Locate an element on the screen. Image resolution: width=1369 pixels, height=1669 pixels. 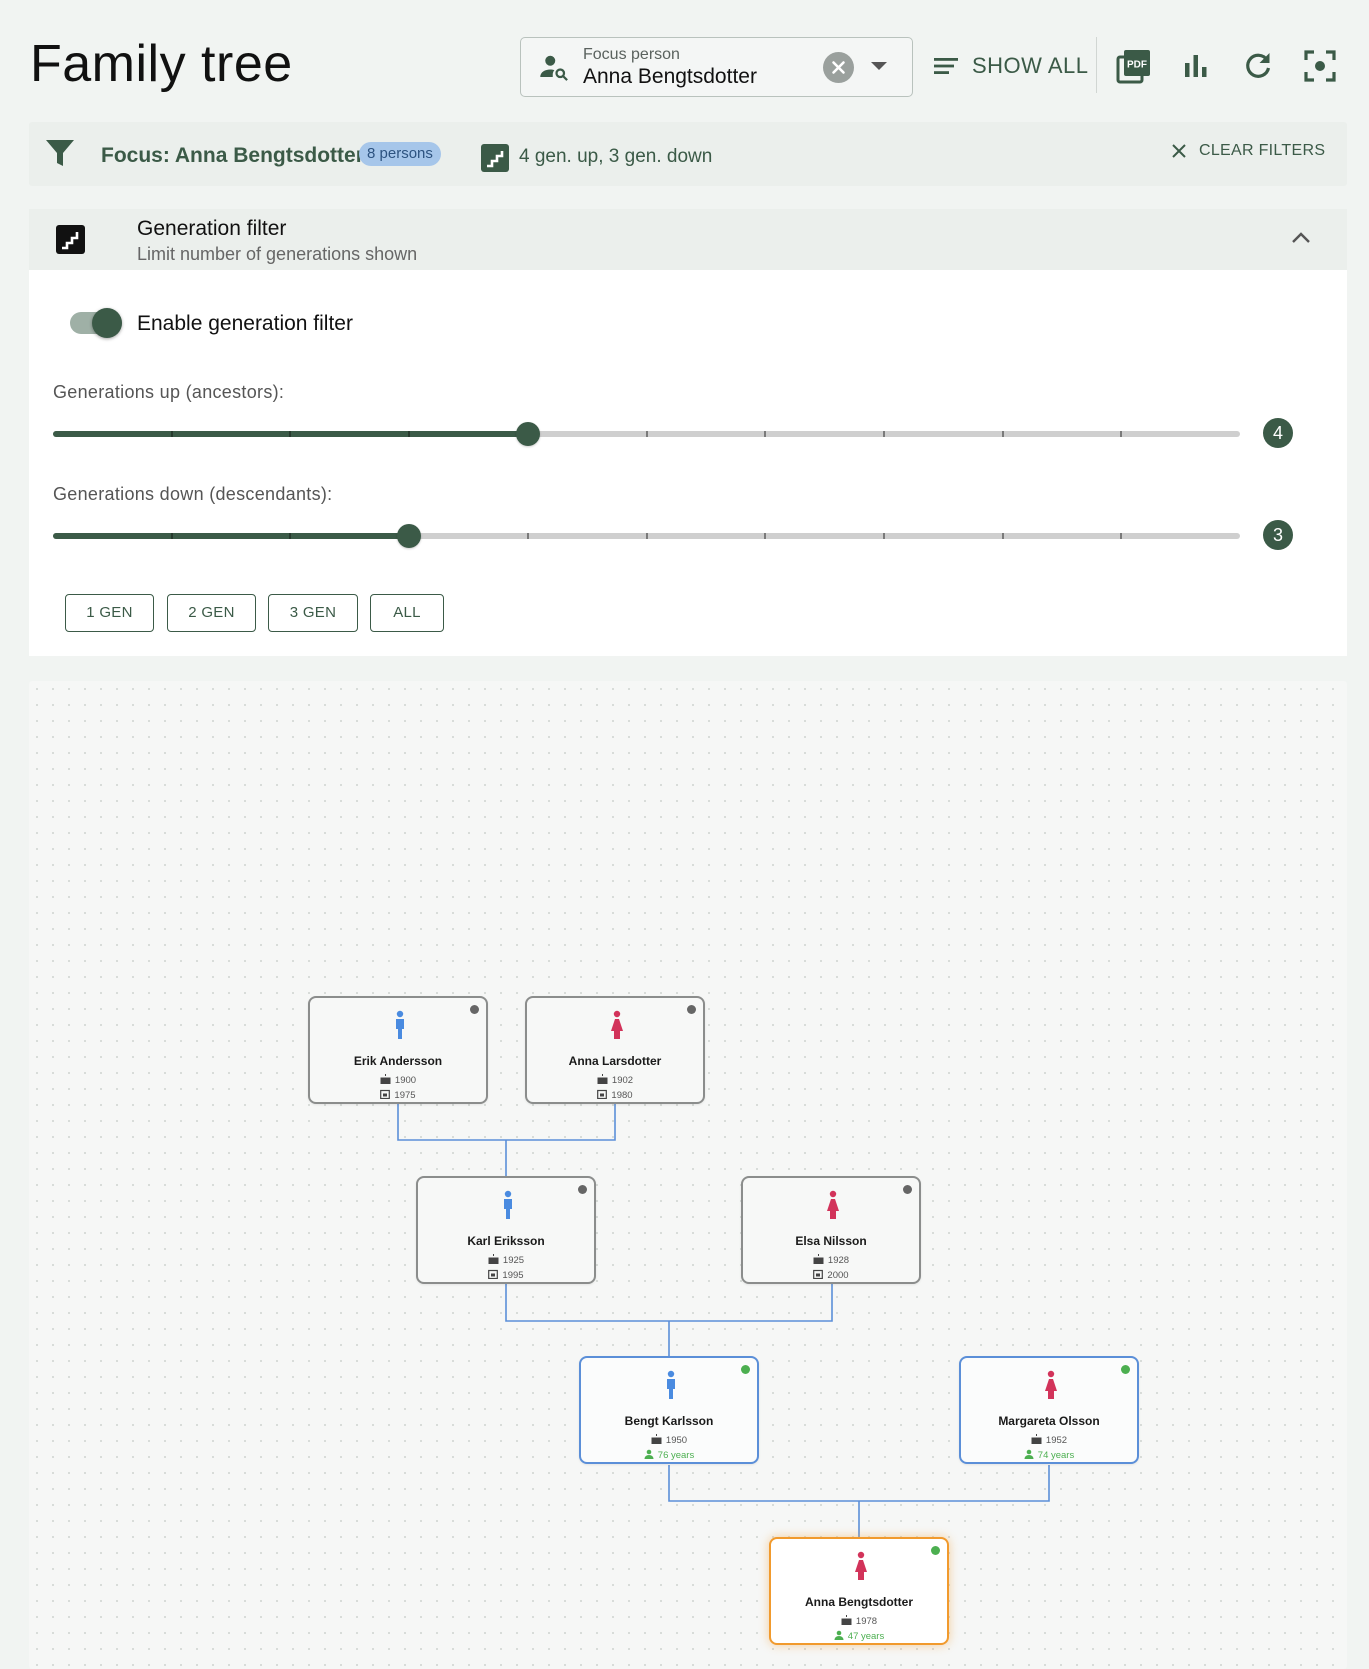
person-name: Elsa Nilsson is located at coordinates (831, 1241).